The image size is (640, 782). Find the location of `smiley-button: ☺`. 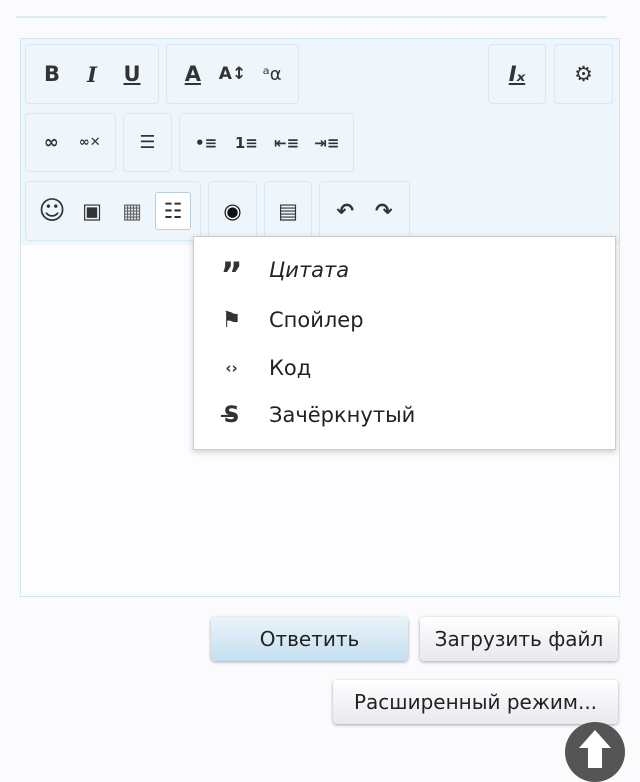

smiley-button: ☺ is located at coordinates (52, 211).